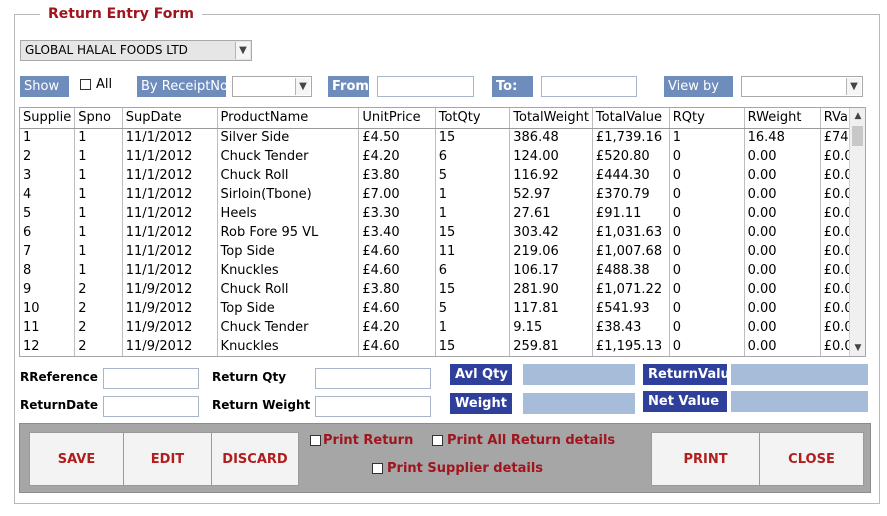  What do you see at coordinates (373, 378) in the screenshot?
I see `return-qty-input` at bounding box center [373, 378].